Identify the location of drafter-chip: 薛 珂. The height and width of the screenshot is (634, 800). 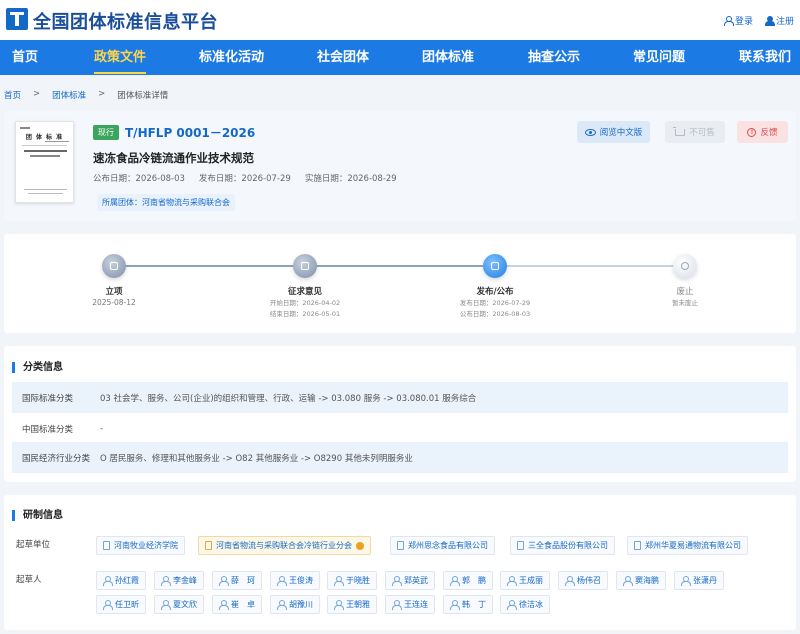
(237, 580).